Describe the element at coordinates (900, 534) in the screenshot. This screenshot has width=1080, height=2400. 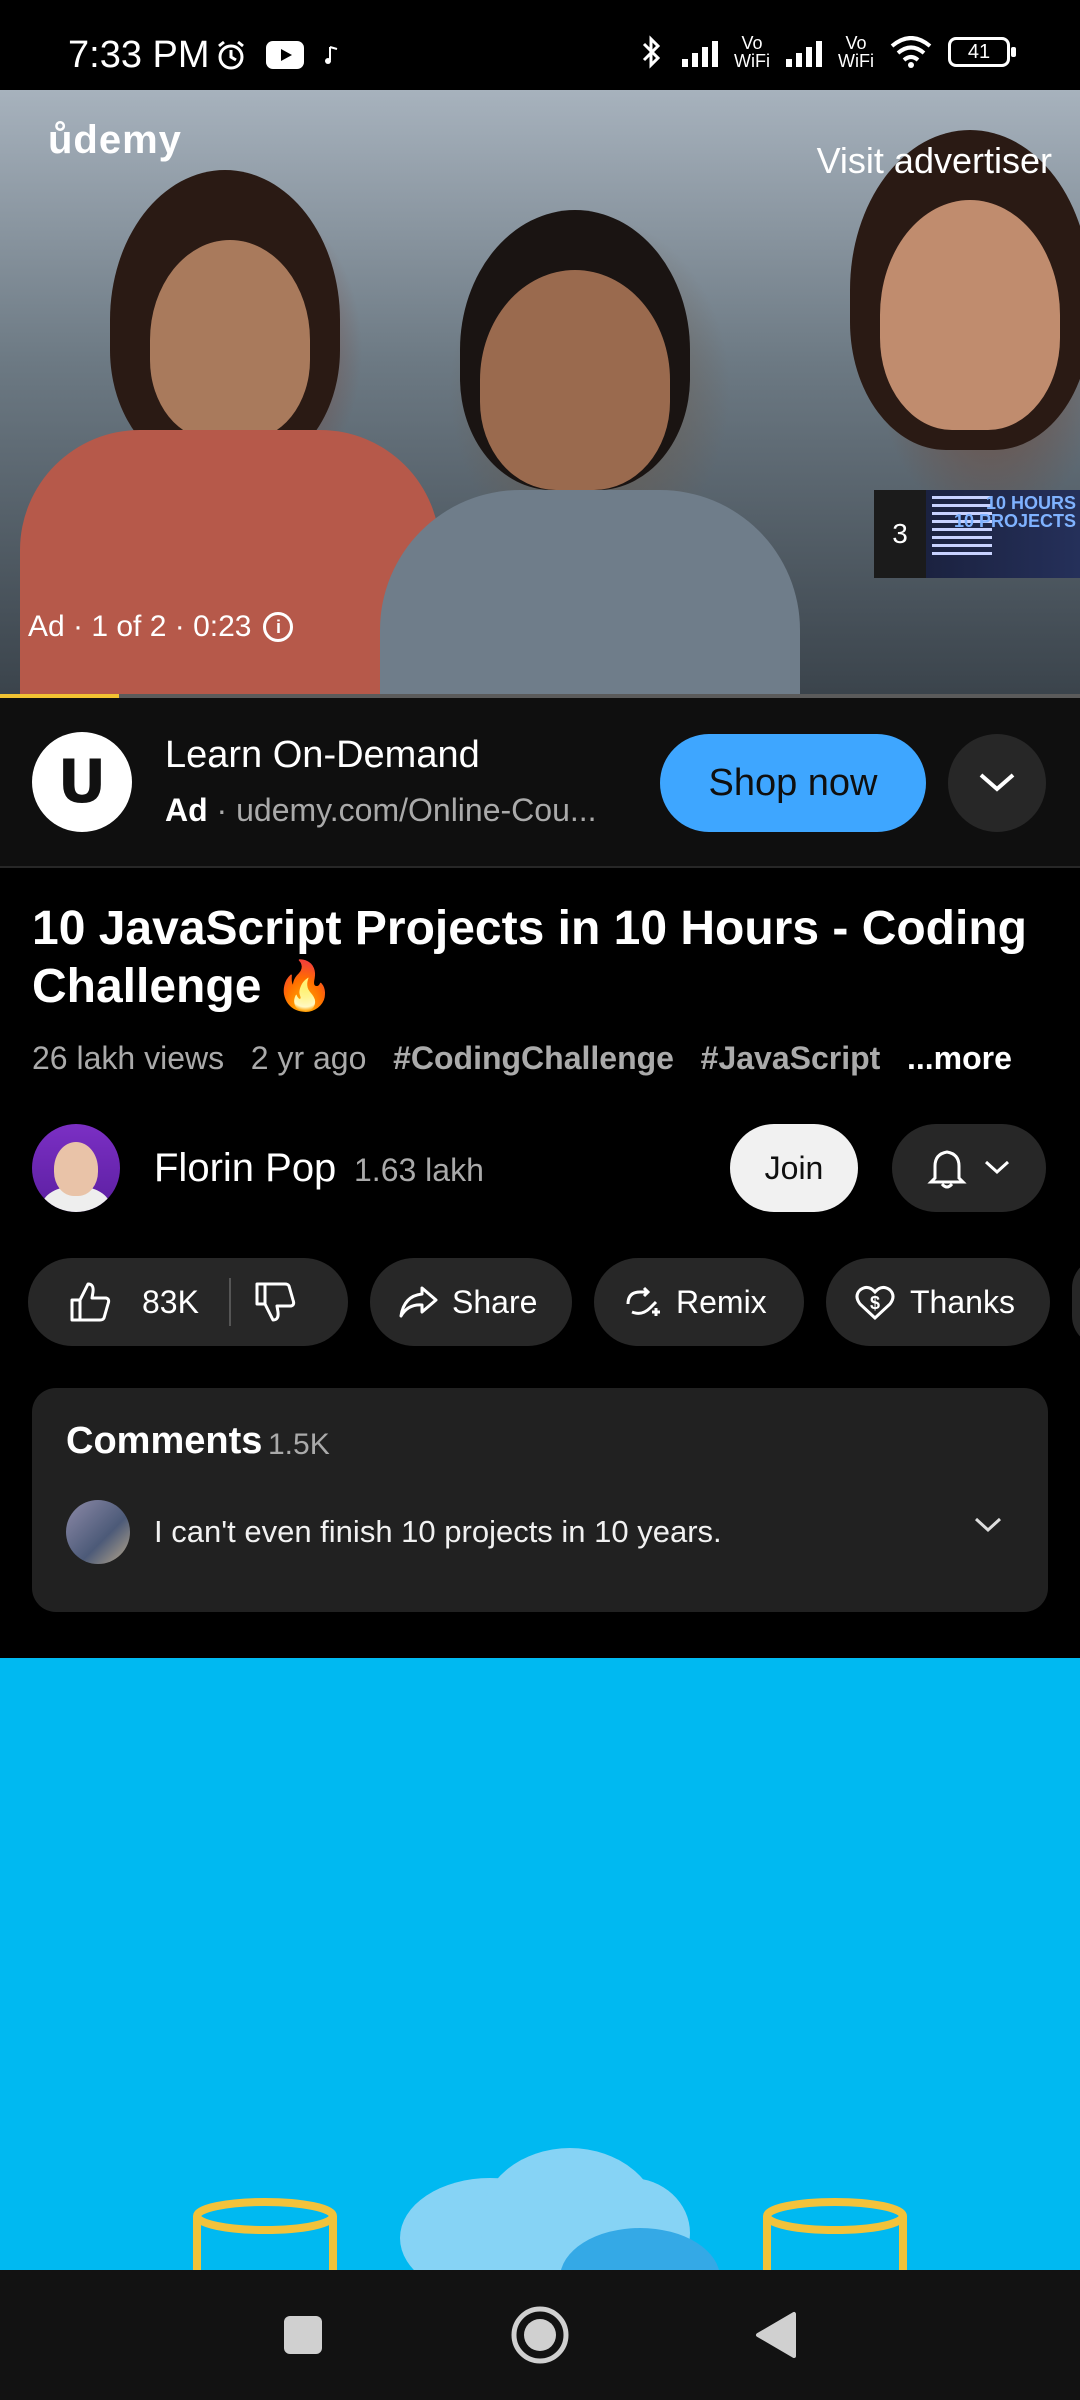
I see `up-next-count: 3` at that location.